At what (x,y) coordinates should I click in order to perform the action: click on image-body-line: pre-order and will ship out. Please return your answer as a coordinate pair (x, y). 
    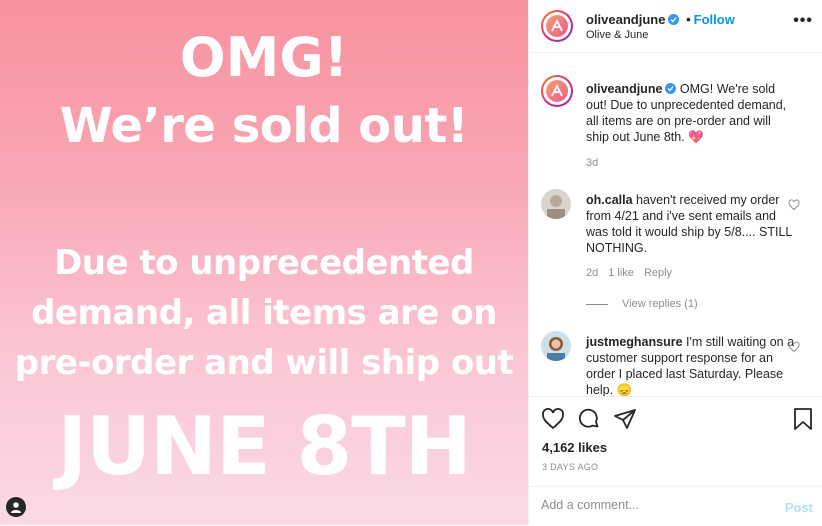
    Looking at the image, I should click on (264, 363).